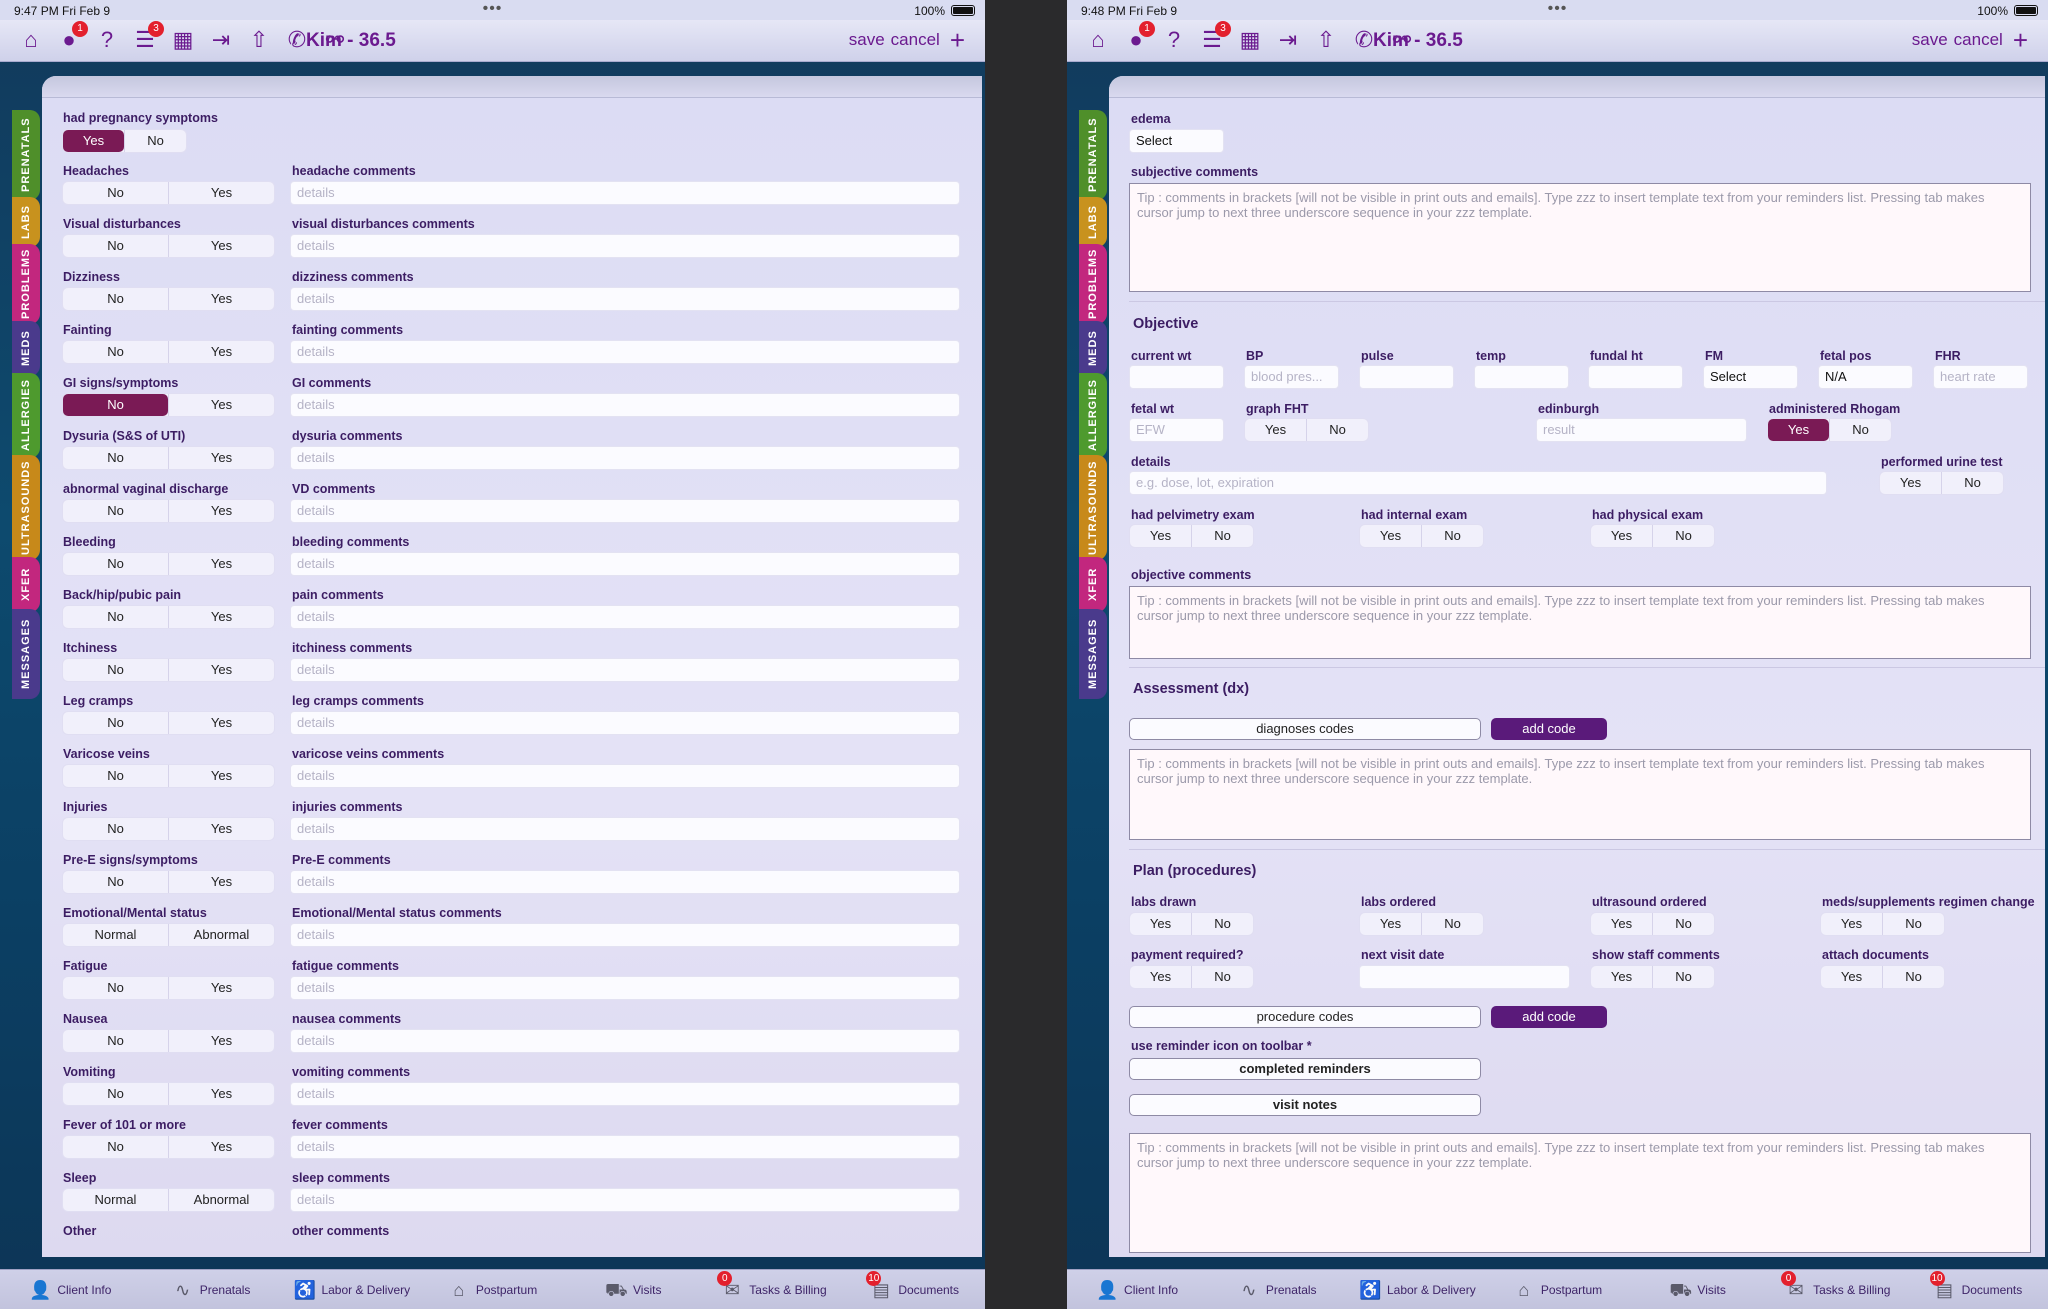 This screenshot has height=1309, width=2048. What do you see at coordinates (221, 40) in the screenshot?
I see `export-icon: ⇥` at bounding box center [221, 40].